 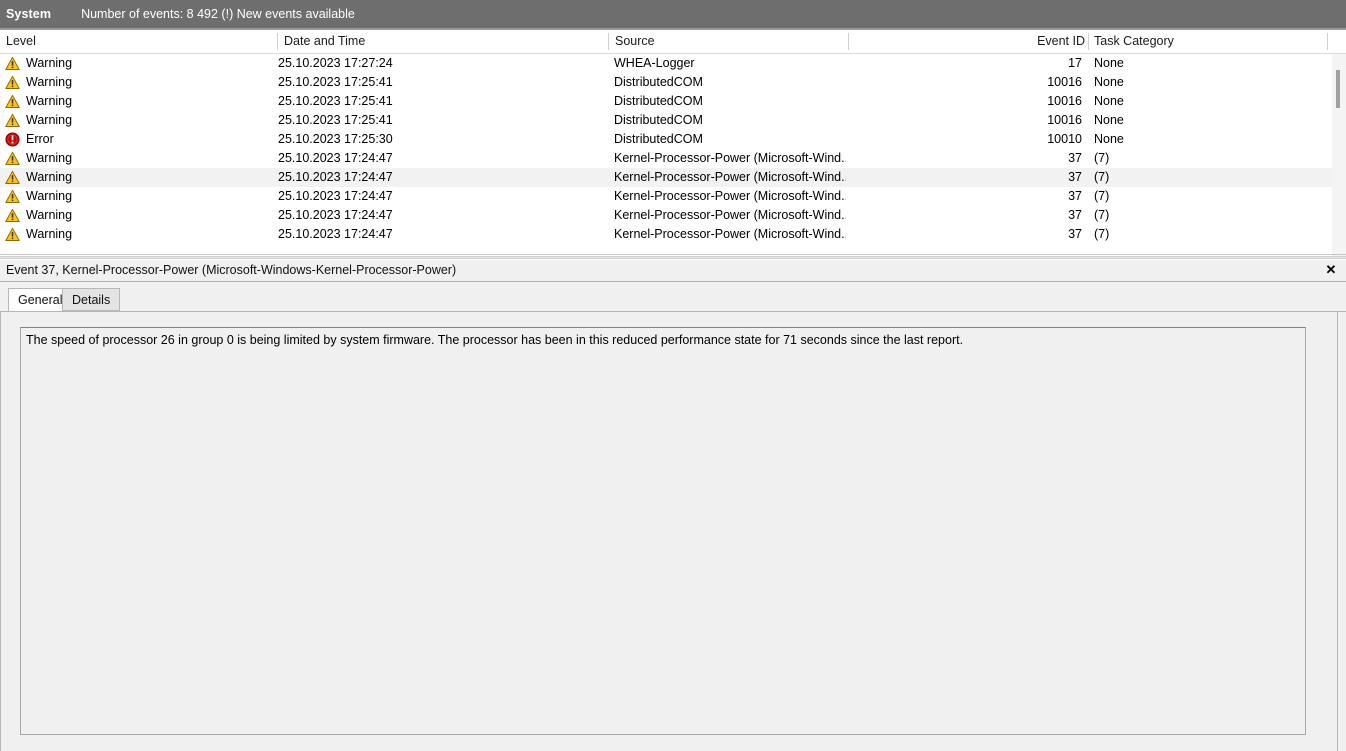 I want to click on event-detail-tabs: General Details, so click(x=673, y=300).